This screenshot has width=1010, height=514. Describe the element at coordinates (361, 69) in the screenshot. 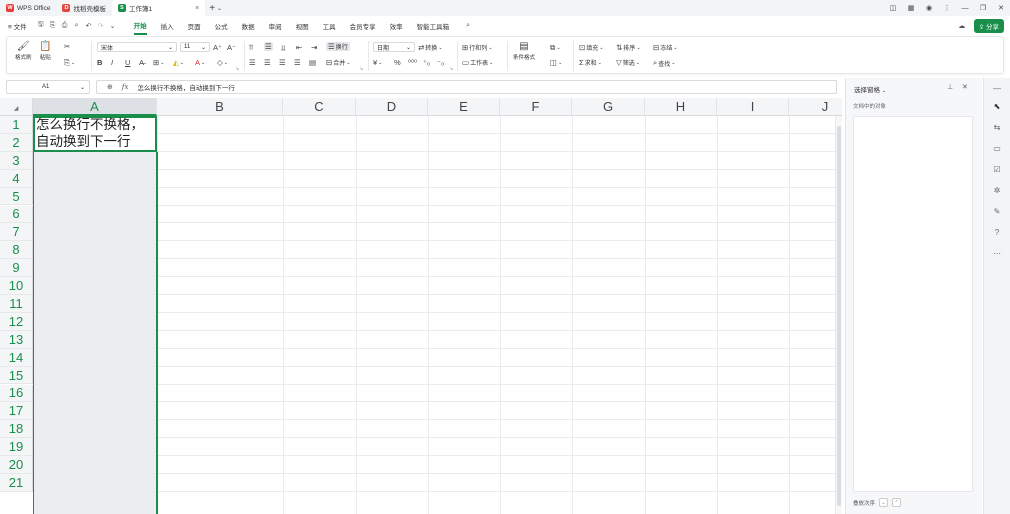

I see `alignment-dialog-launcher-icon: ↘` at that location.